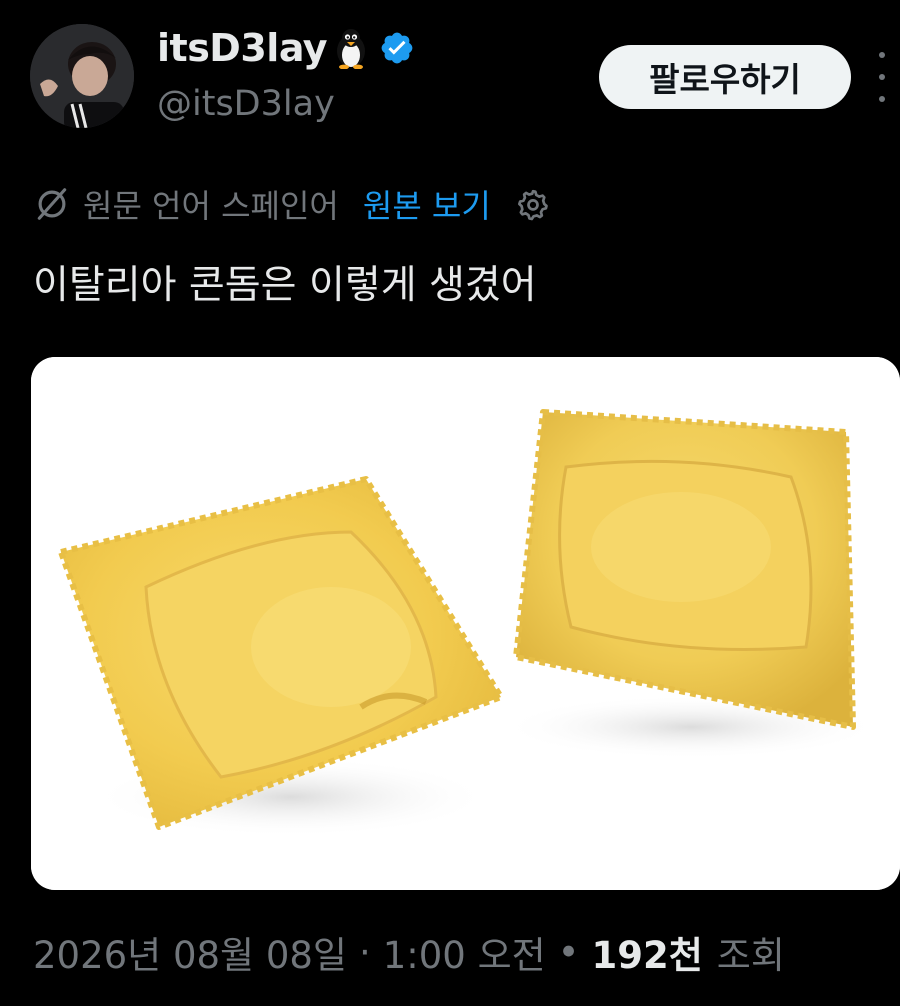 This screenshot has width=900, height=1006. I want to click on tweet-text: 이탈리아 콘돔은 이렇게 생겼어, so click(285, 285).